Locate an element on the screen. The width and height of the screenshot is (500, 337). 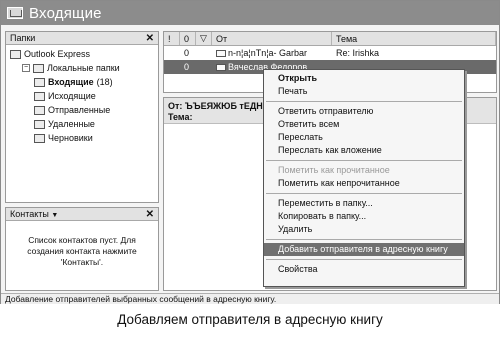
folder-item: − Локальные папки is located at coordinates (82, 68).